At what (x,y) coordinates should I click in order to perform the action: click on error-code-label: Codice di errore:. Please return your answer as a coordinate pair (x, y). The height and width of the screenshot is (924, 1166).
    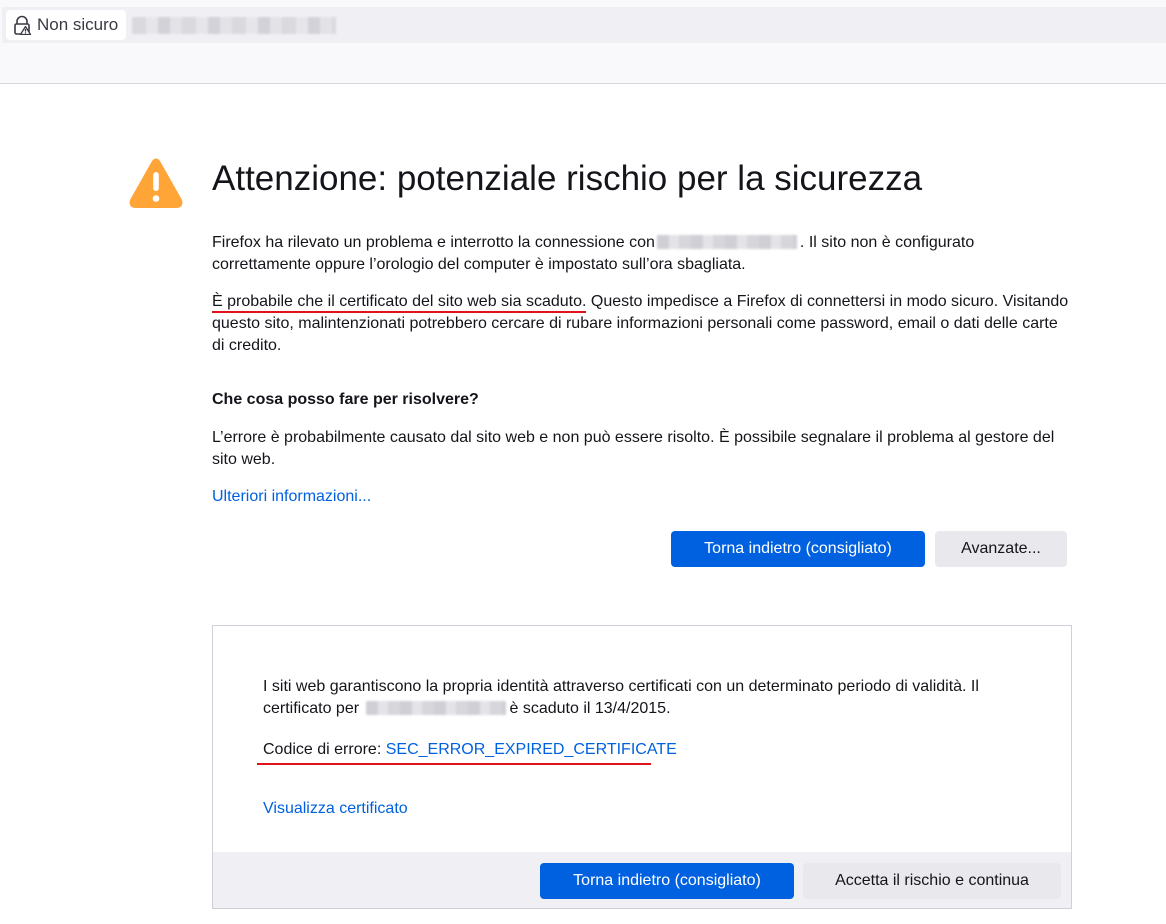
    Looking at the image, I should click on (324, 749).